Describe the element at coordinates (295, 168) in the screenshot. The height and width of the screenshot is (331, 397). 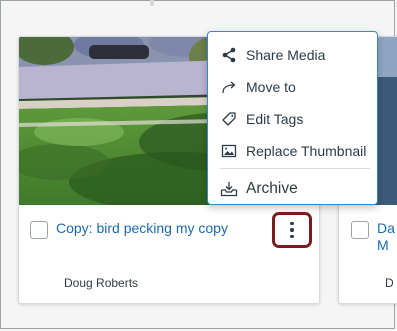
I see `menu-separator` at that location.